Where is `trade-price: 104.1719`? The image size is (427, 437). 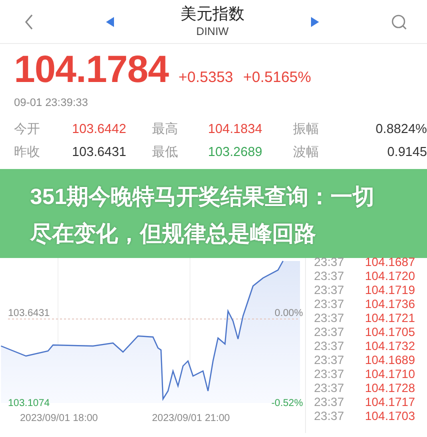 trade-price: 104.1719 is located at coordinates (389, 290).